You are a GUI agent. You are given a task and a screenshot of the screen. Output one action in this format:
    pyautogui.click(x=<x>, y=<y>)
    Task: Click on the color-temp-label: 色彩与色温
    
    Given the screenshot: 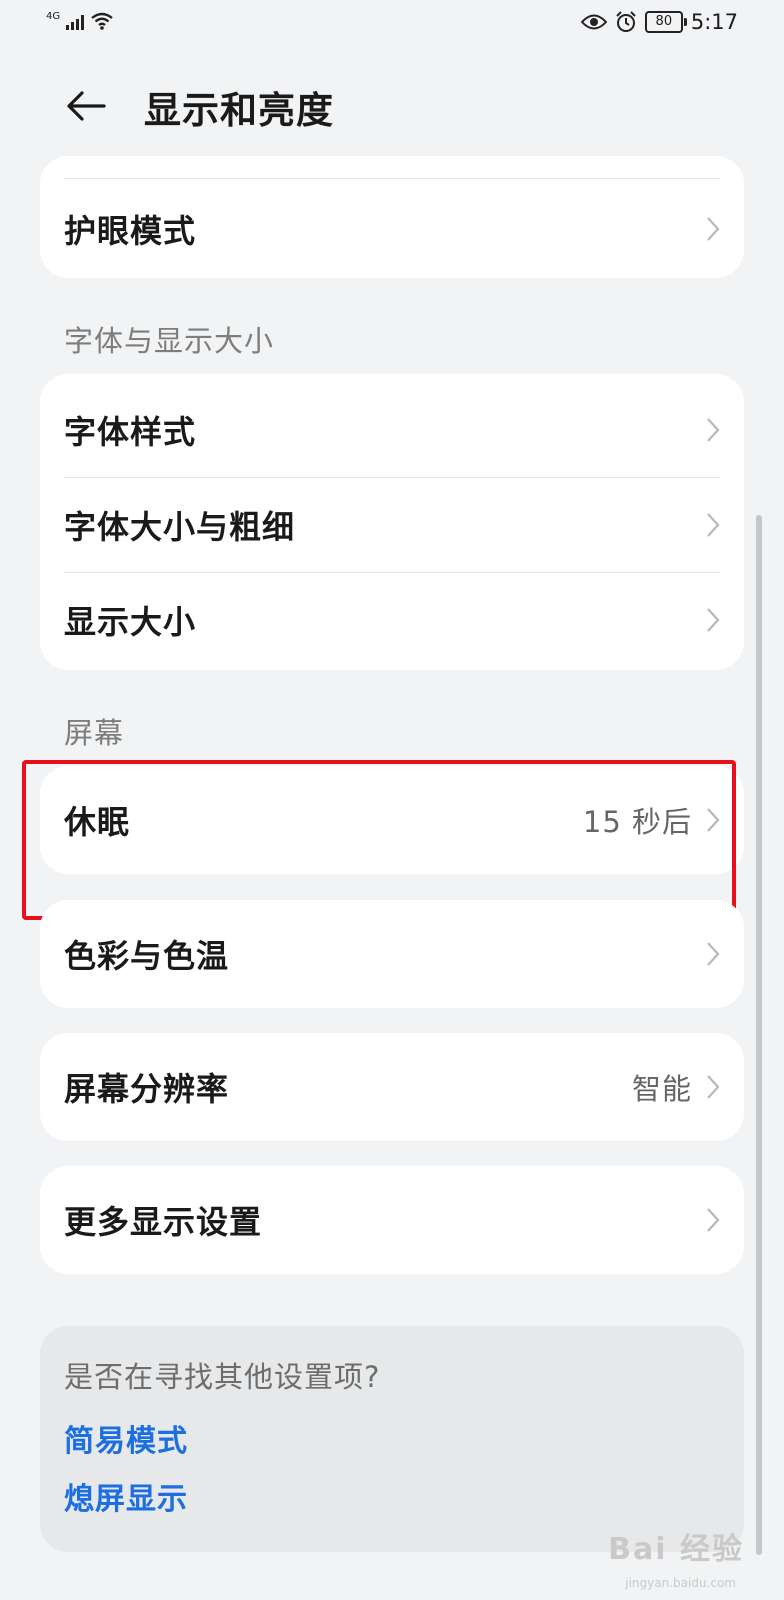 What is the action you would take?
    pyautogui.click(x=147, y=956)
    